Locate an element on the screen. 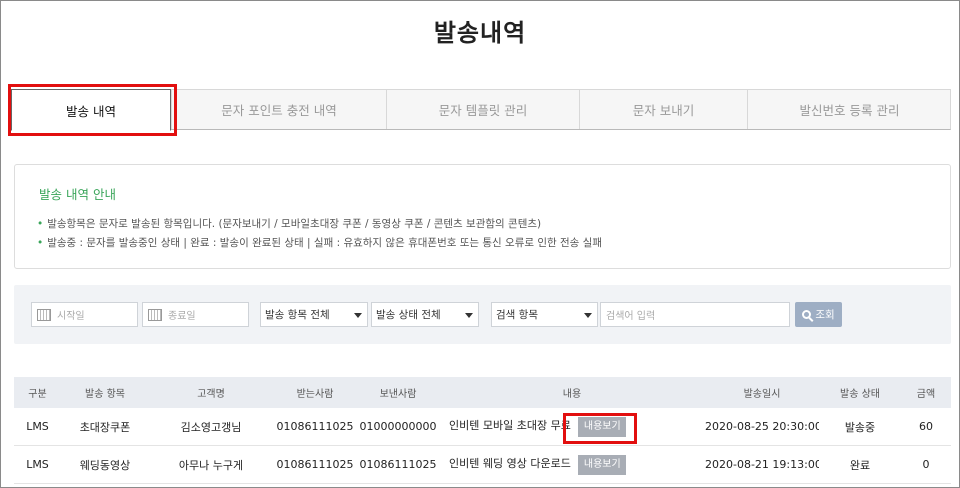 This screenshot has width=960, height=488. column-header: 내용 is located at coordinates (572, 394).